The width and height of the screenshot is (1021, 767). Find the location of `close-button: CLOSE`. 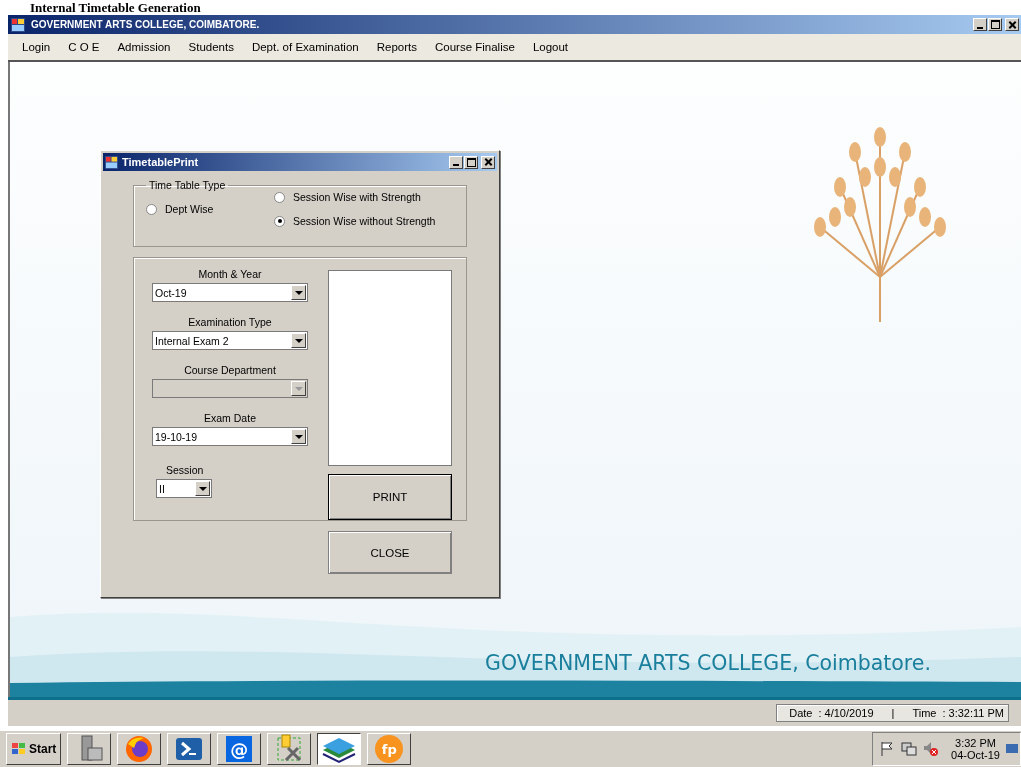

close-button: CLOSE is located at coordinates (390, 552).